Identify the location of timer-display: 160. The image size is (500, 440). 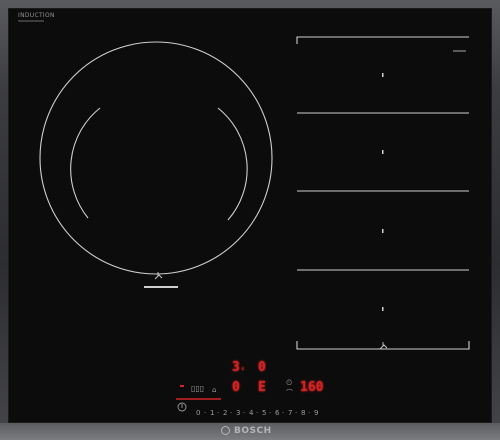
(312, 387).